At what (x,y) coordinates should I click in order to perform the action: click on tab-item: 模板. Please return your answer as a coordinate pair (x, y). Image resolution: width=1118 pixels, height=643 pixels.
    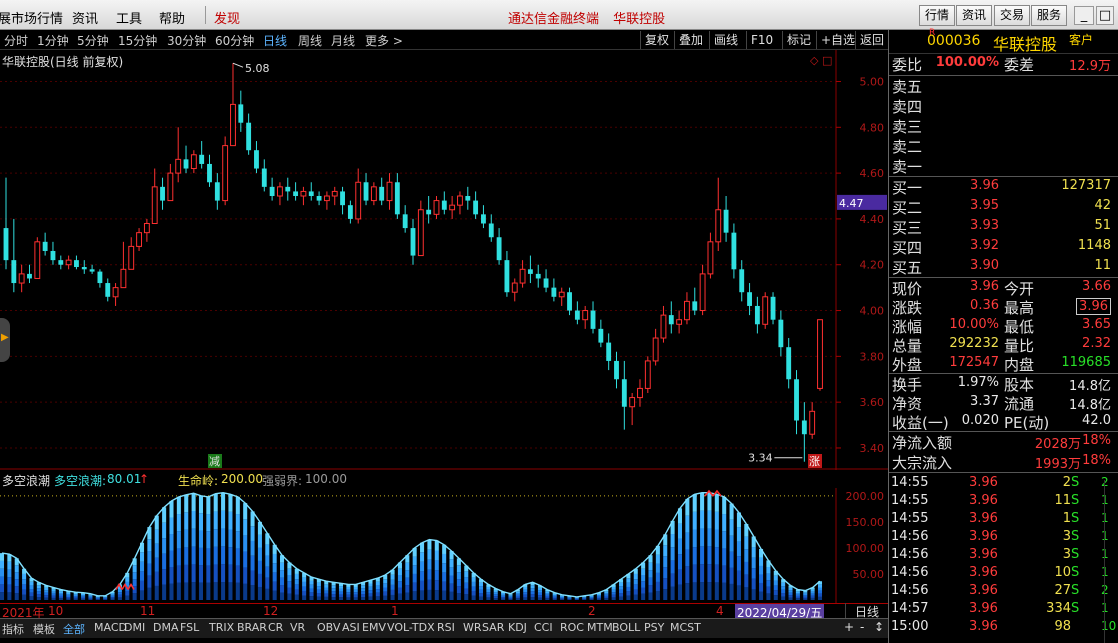
    Looking at the image, I should click on (44, 629).